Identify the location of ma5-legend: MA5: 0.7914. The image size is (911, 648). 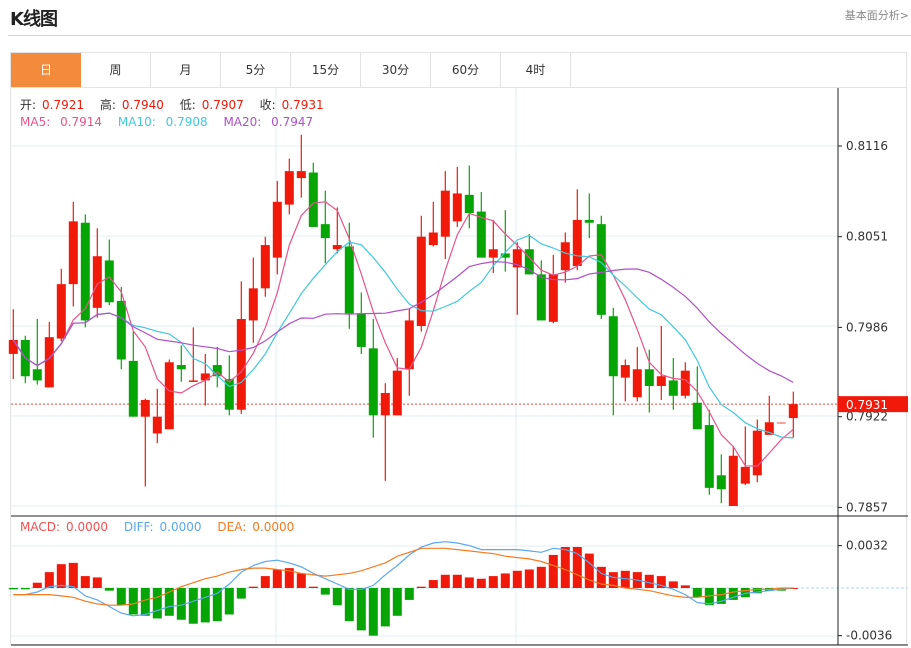
(64, 122).